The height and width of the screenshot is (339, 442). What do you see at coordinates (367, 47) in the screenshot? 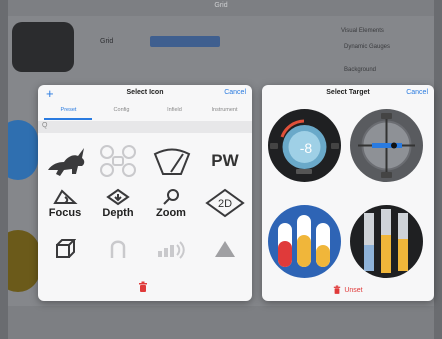
I see `background-panel-item: Dynamic Gauges` at bounding box center [367, 47].